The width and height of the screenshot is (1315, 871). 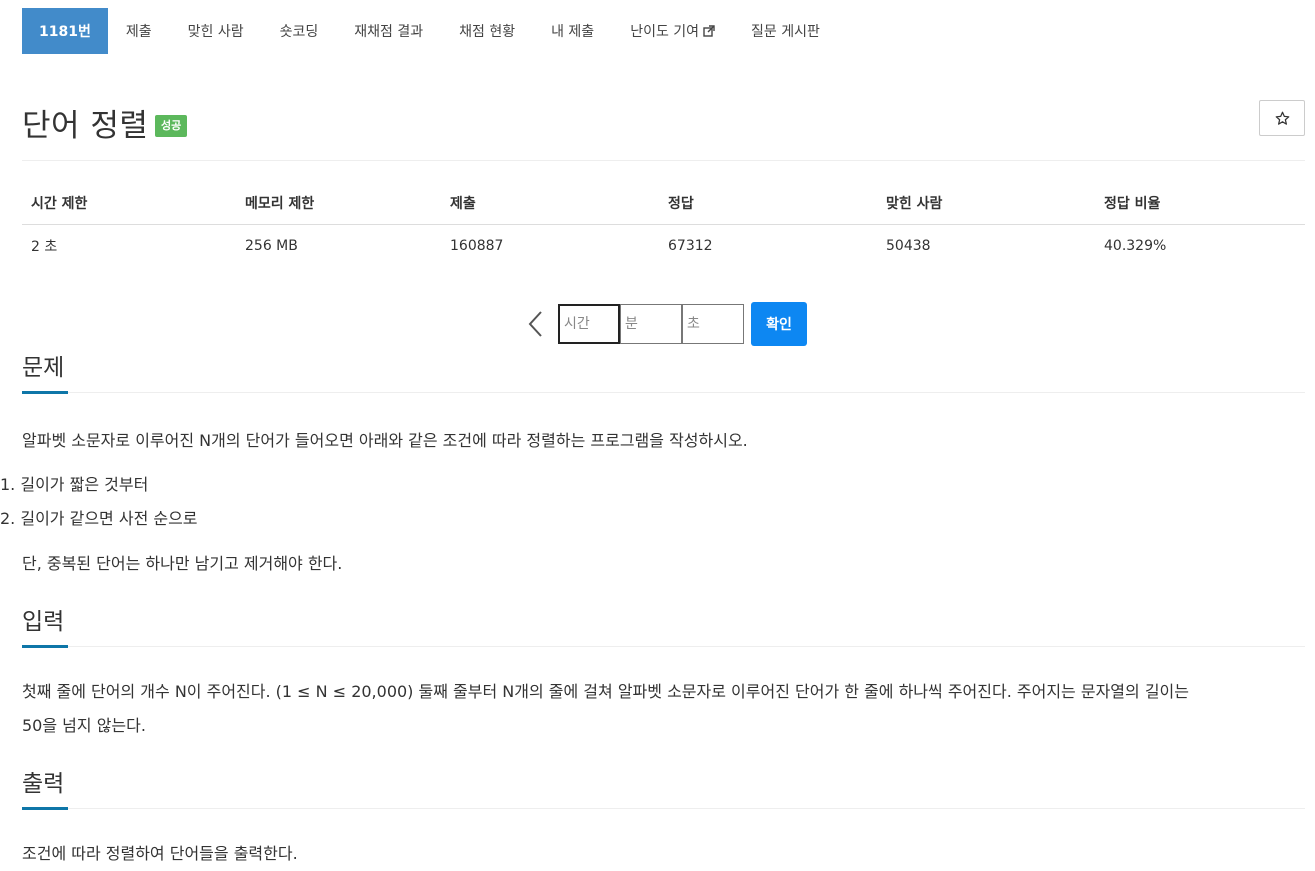 I want to click on section-input-title: 입력, so click(x=43, y=622).